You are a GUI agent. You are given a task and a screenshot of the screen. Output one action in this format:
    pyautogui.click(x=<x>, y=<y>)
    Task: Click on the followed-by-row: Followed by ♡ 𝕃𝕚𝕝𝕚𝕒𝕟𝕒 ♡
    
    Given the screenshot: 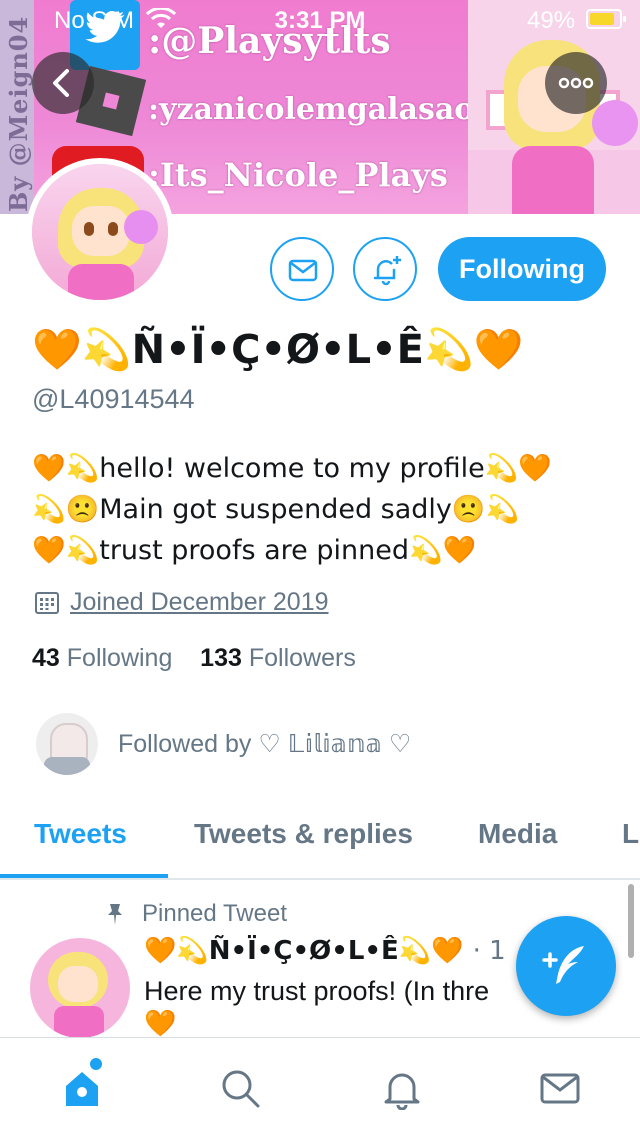 What is the action you would take?
    pyautogui.click(x=223, y=744)
    